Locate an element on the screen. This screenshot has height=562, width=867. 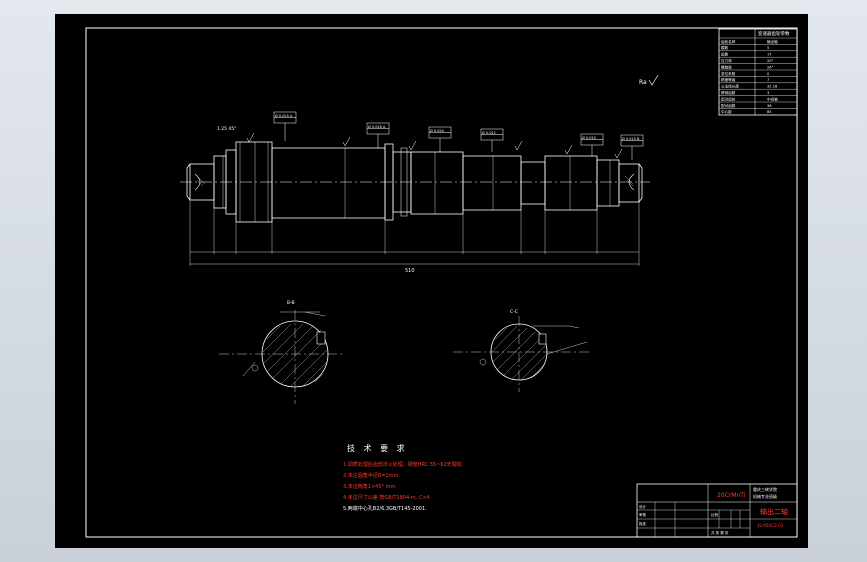
roughness-corner-symbol: Ra is located at coordinates (649, 80).